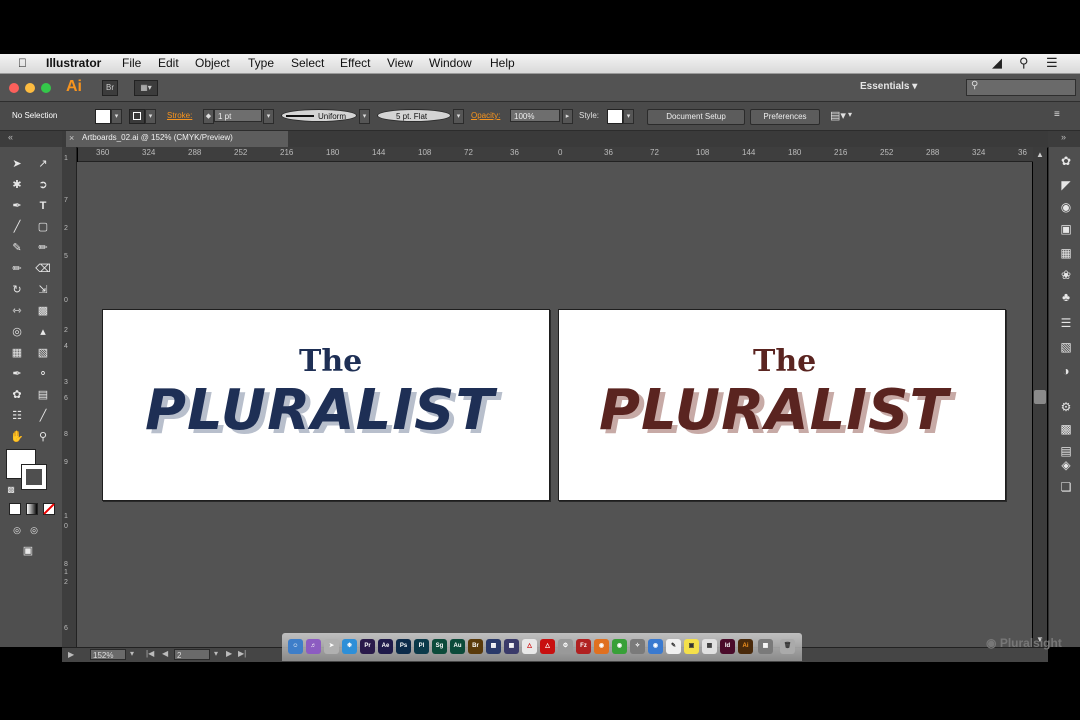 This screenshot has height=720, width=1080. What do you see at coordinates (349, 646) in the screenshot?
I see `safari-icon: ❉` at bounding box center [349, 646].